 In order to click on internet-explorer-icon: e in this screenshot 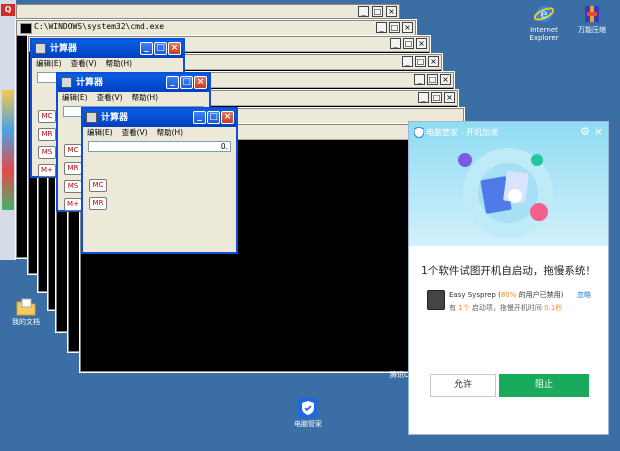, I will do `click(544, 14)`.